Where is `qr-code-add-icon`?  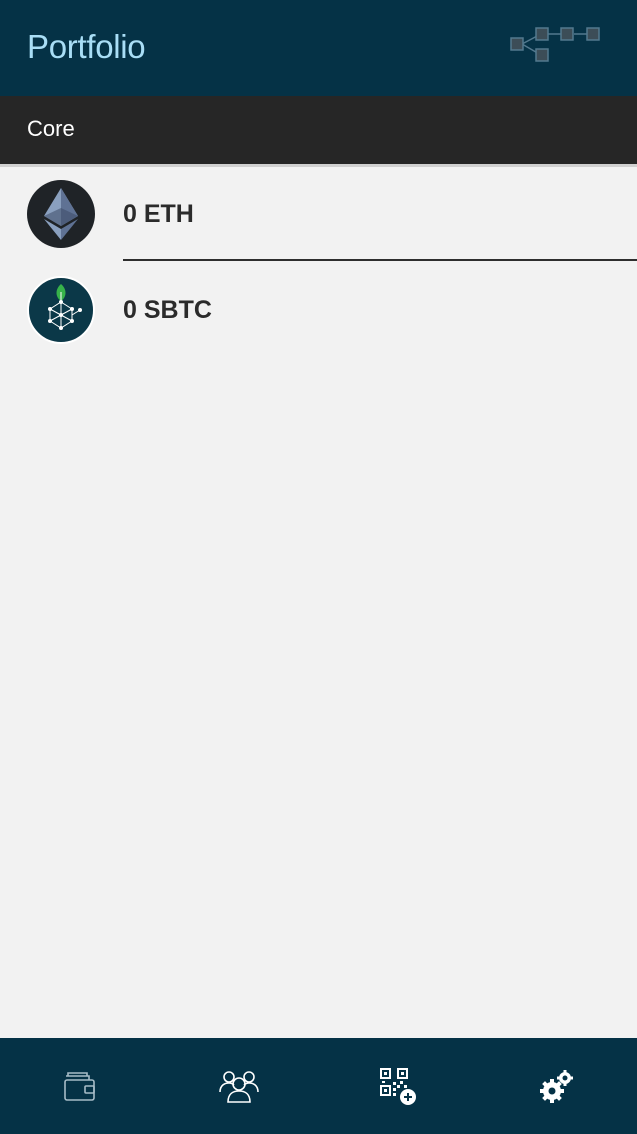 qr-code-add-icon is located at coordinates (397, 1086).